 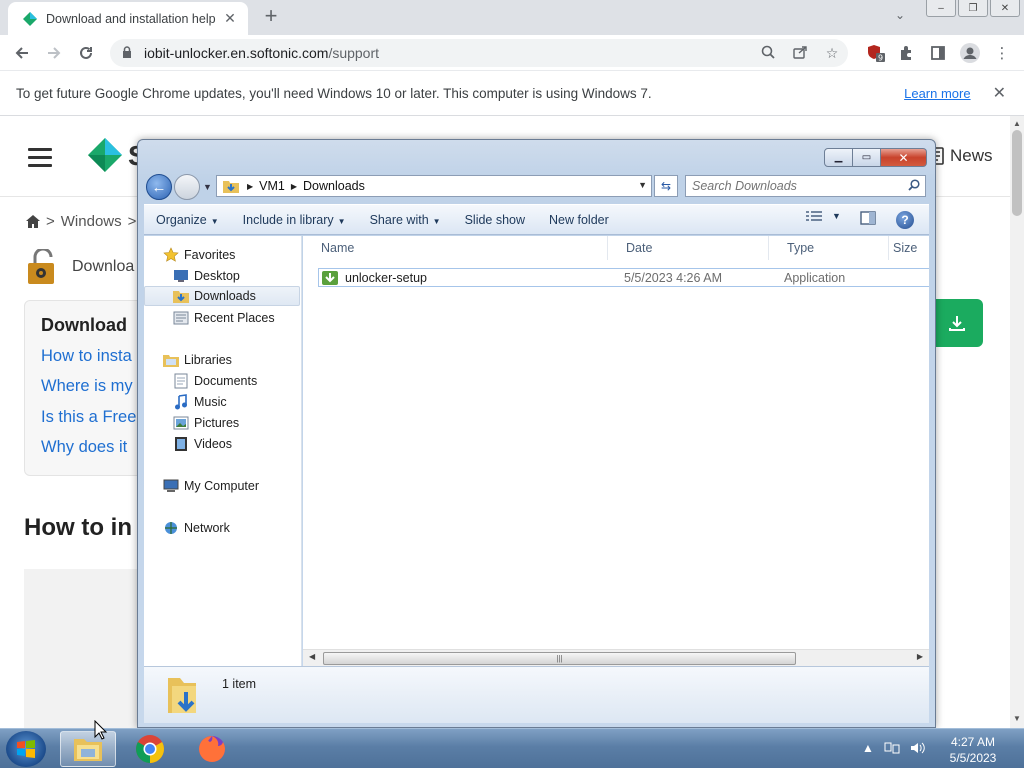 I want to click on windows-logo-icon, so click(x=26, y=749).